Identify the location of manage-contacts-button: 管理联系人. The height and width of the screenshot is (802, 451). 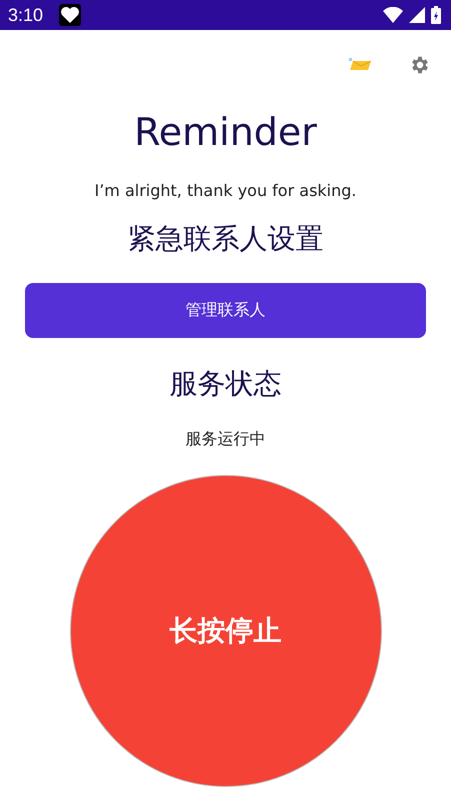
(225, 310).